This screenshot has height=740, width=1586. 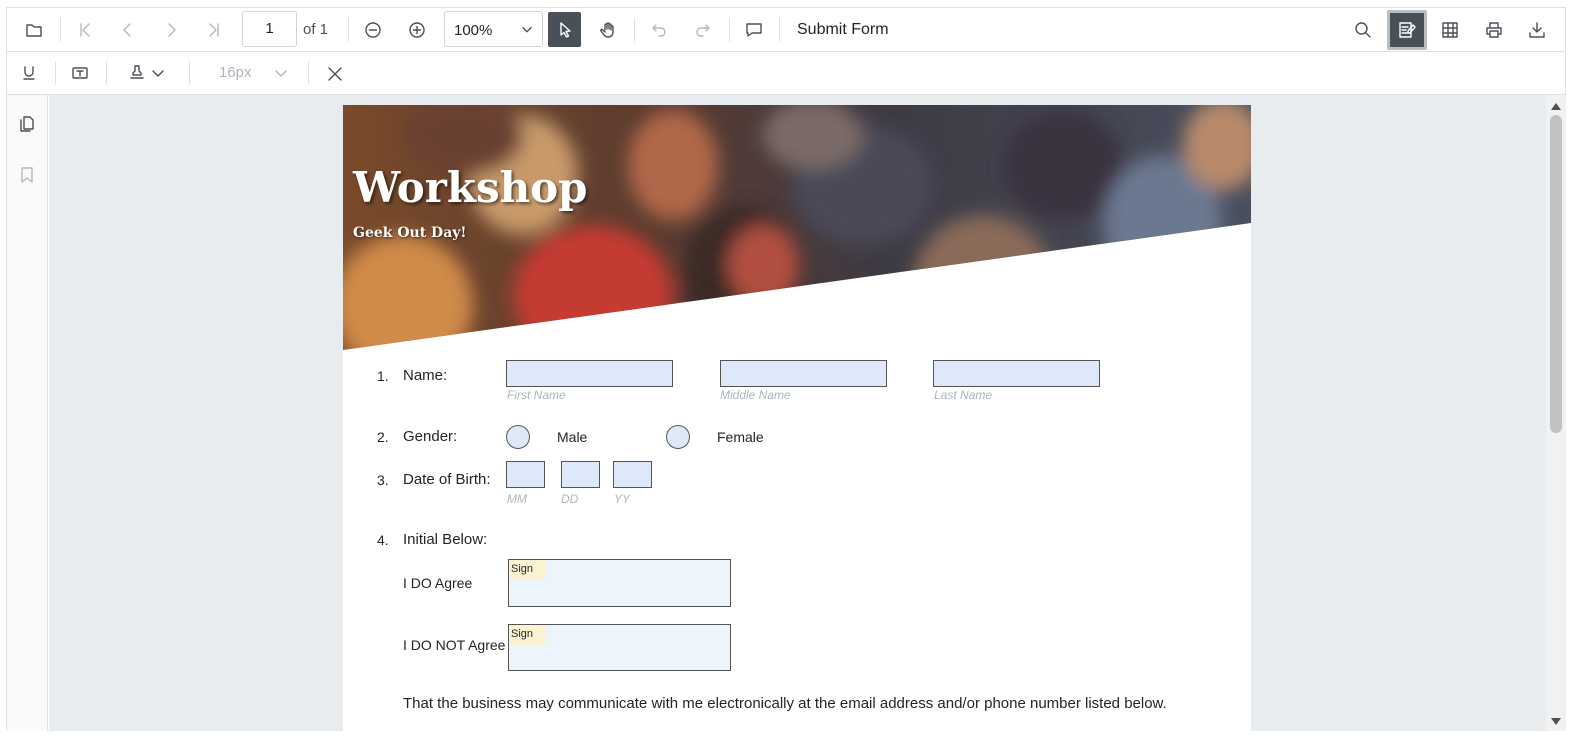 I want to click on submit-form-button: Submit Form, so click(x=843, y=30).